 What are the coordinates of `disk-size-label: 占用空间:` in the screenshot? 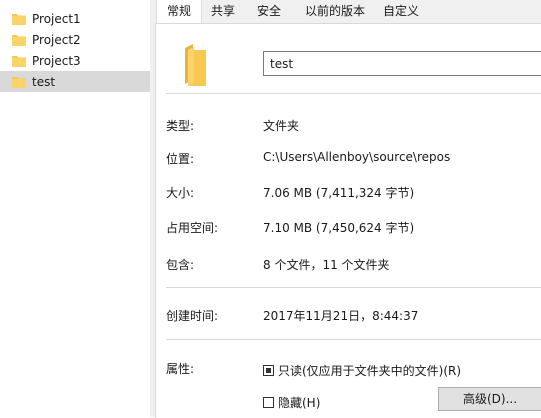 It's located at (192, 228).